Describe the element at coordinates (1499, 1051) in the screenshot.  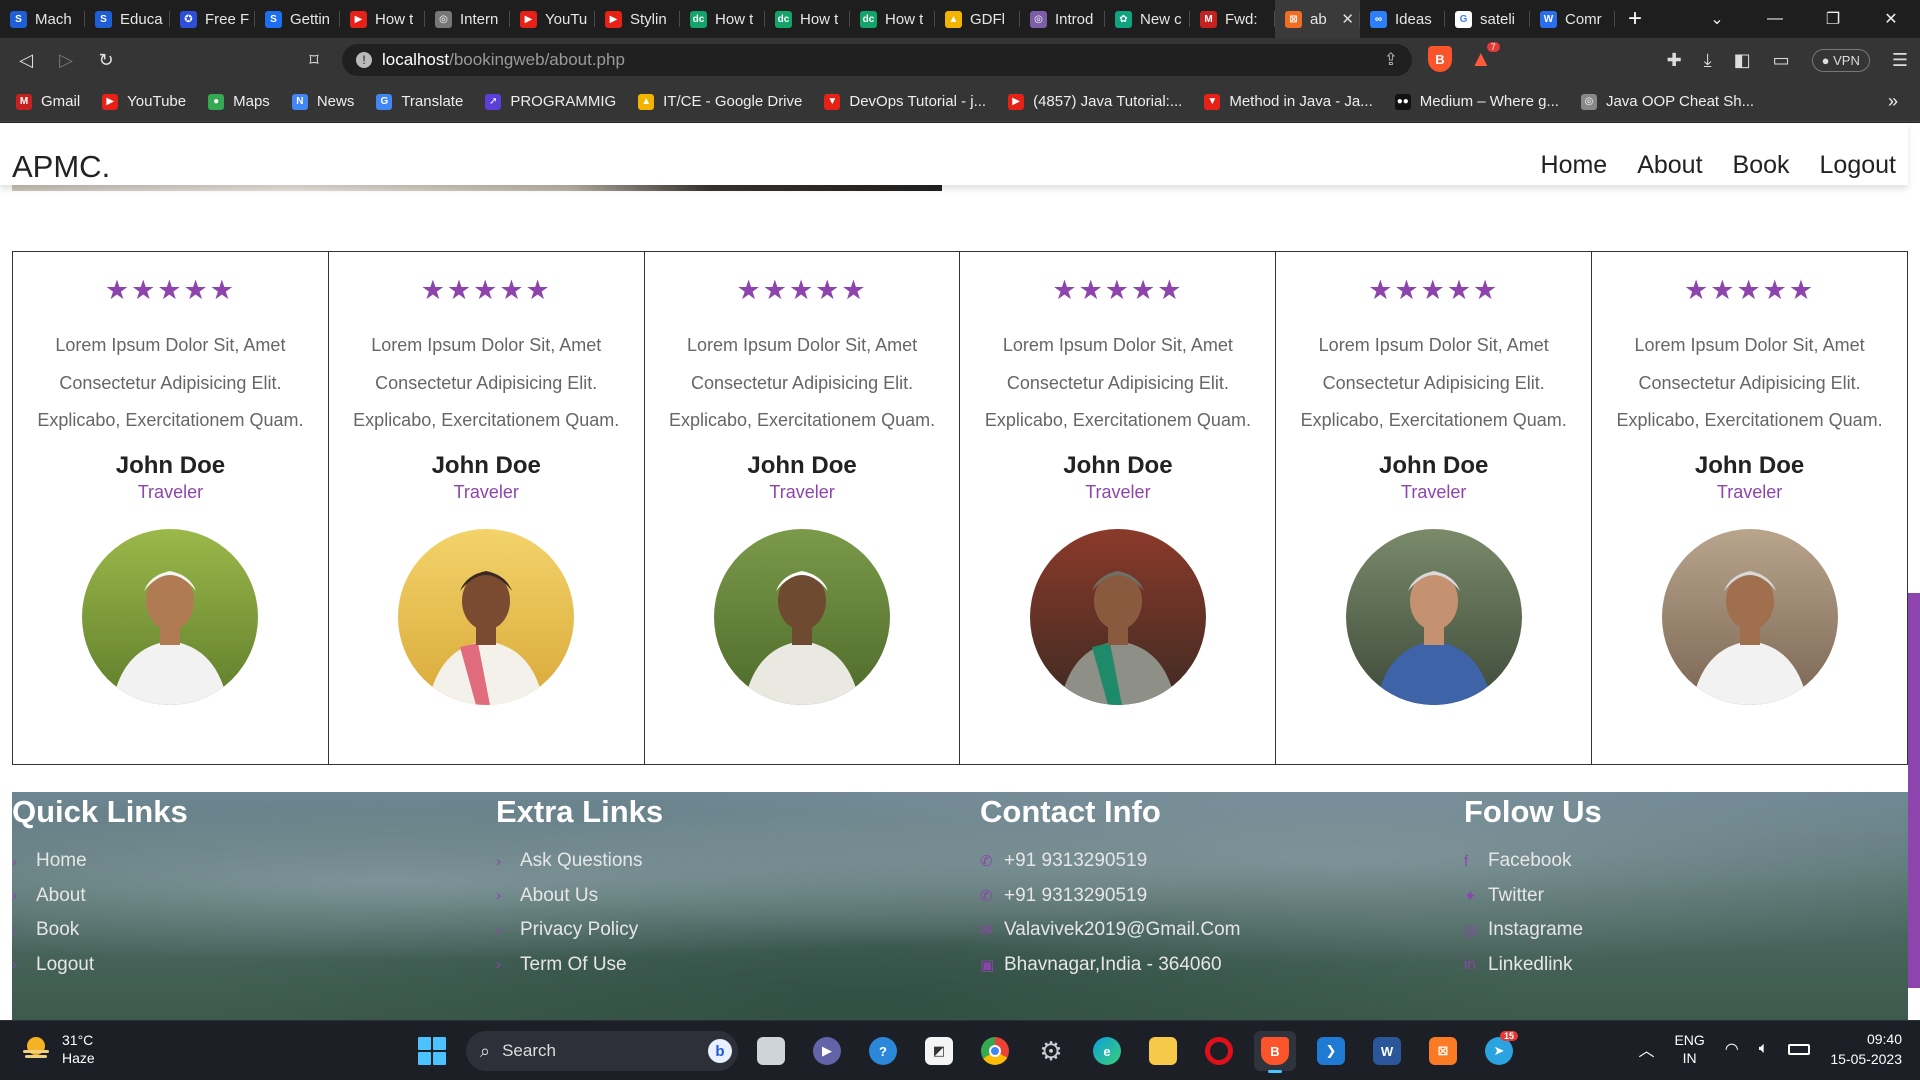
I see `telegram-app: ➤ 15` at that location.